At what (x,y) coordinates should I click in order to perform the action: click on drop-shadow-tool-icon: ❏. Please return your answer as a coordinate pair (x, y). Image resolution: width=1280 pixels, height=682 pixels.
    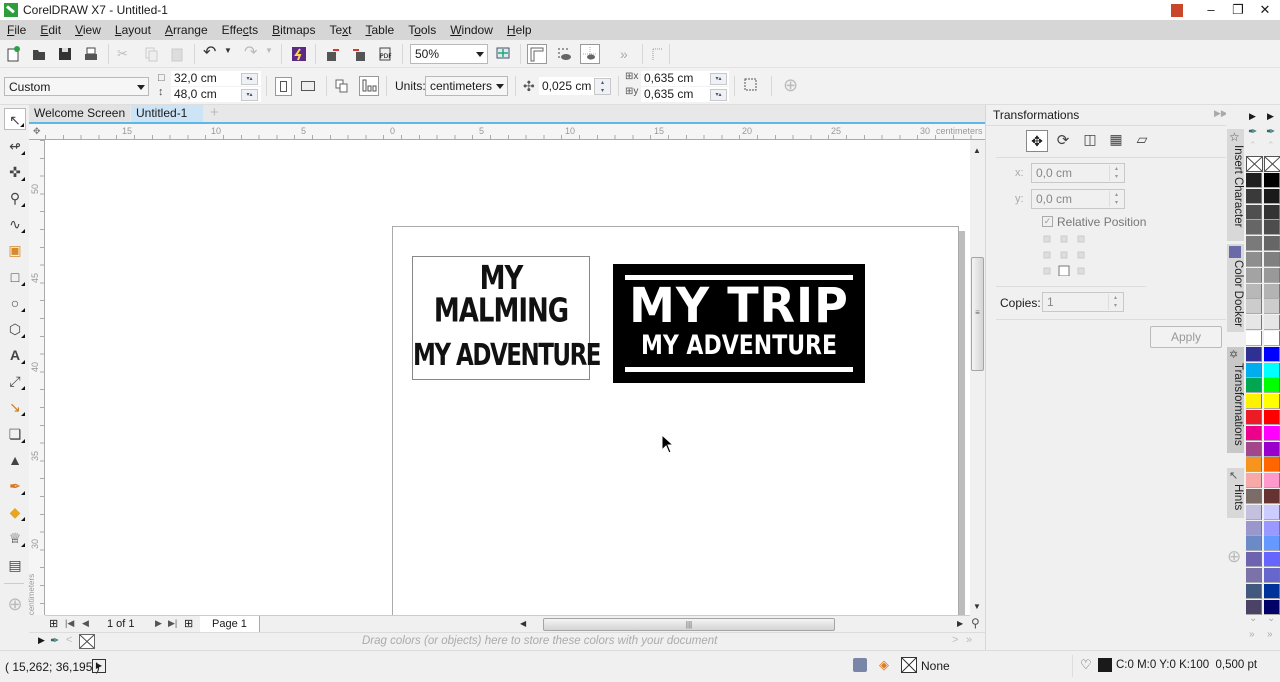
    Looking at the image, I should click on (15, 434).